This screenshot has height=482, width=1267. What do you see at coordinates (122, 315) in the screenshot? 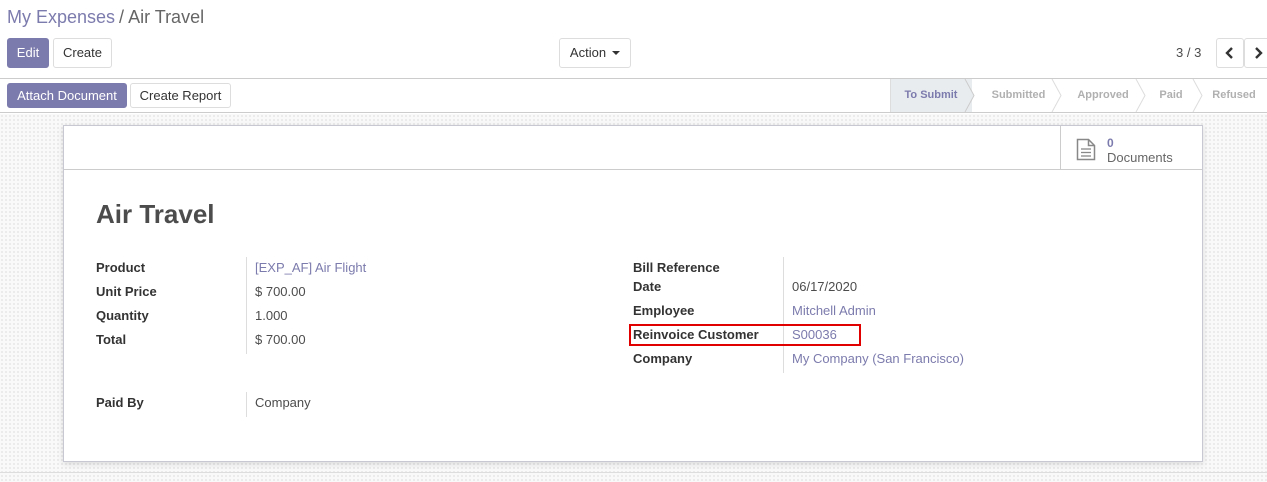
I see `quantity-label: Quantity` at bounding box center [122, 315].